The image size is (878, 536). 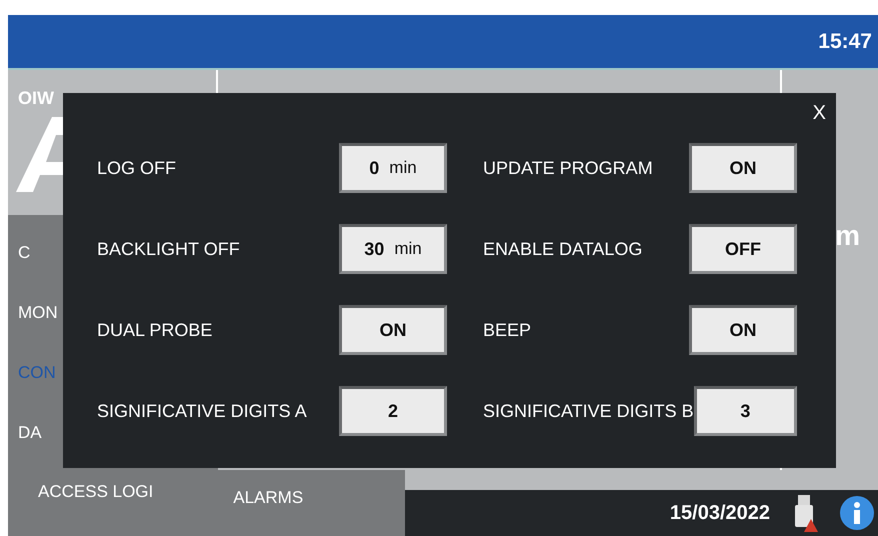 I want to click on setting-label: BACKLIGHT OFF, so click(x=168, y=249).